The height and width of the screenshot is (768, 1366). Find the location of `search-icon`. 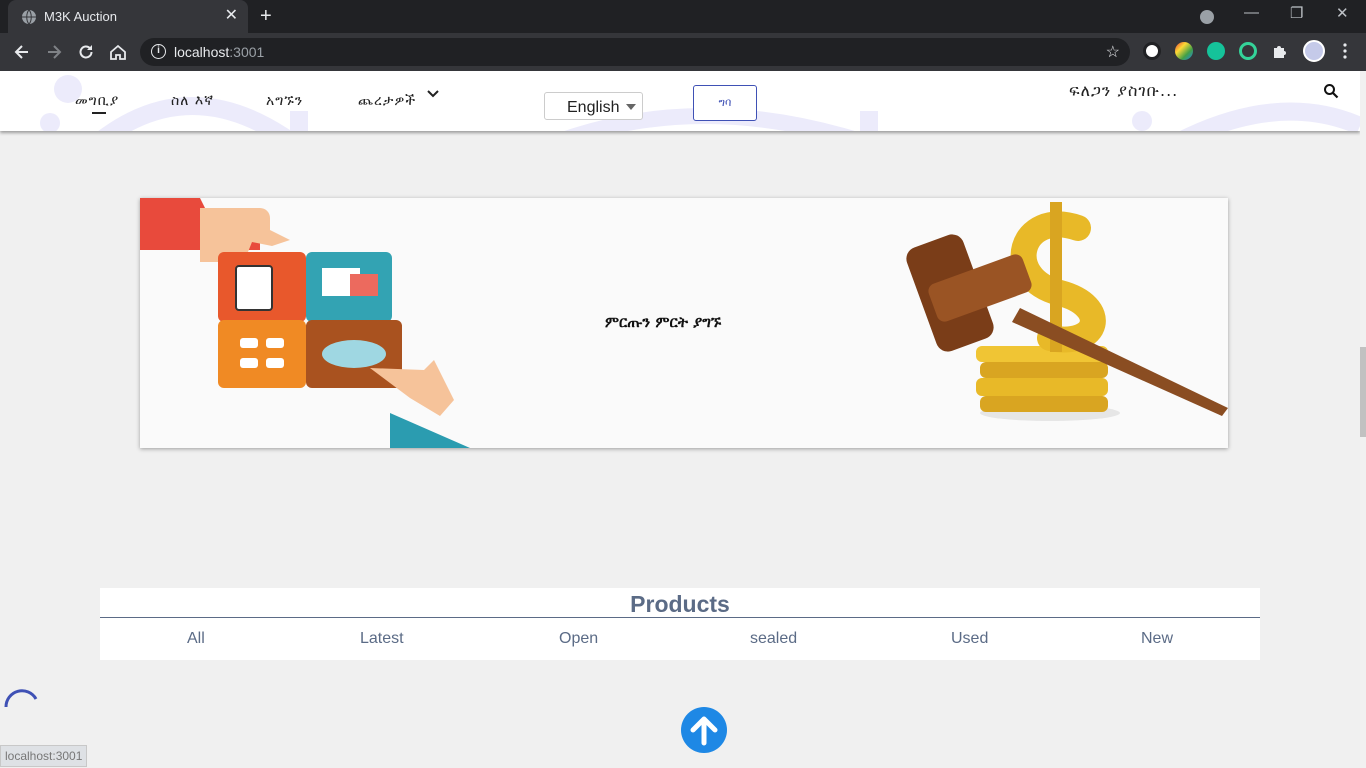

search-icon is located at coordinates (1331, 91).